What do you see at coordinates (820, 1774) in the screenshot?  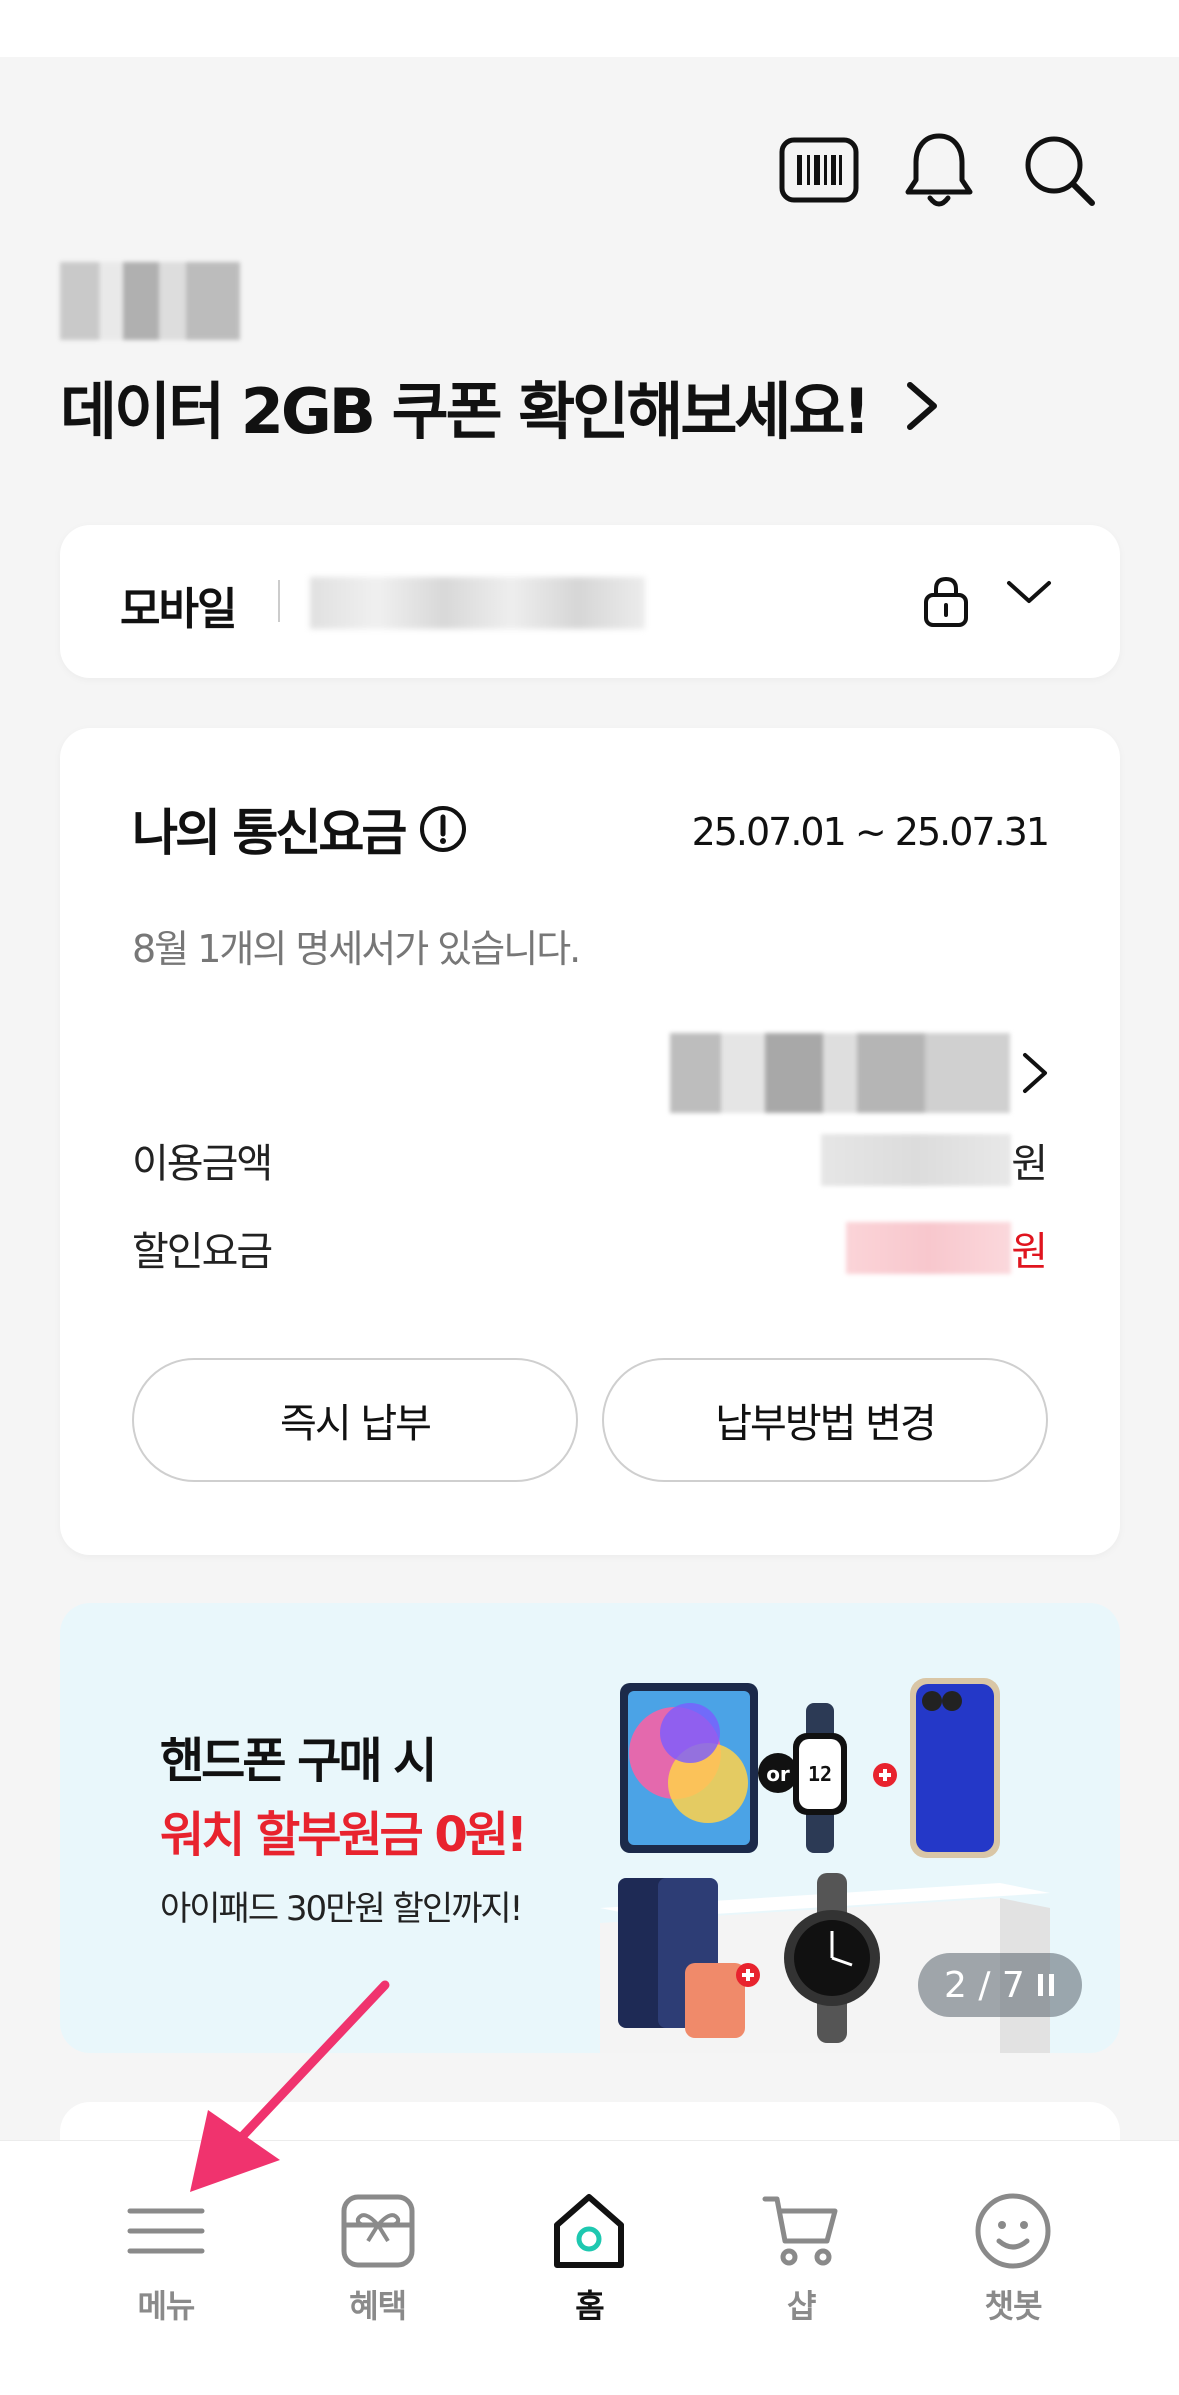 I see `svg-text: 12` at bounding box center [820, 1774].